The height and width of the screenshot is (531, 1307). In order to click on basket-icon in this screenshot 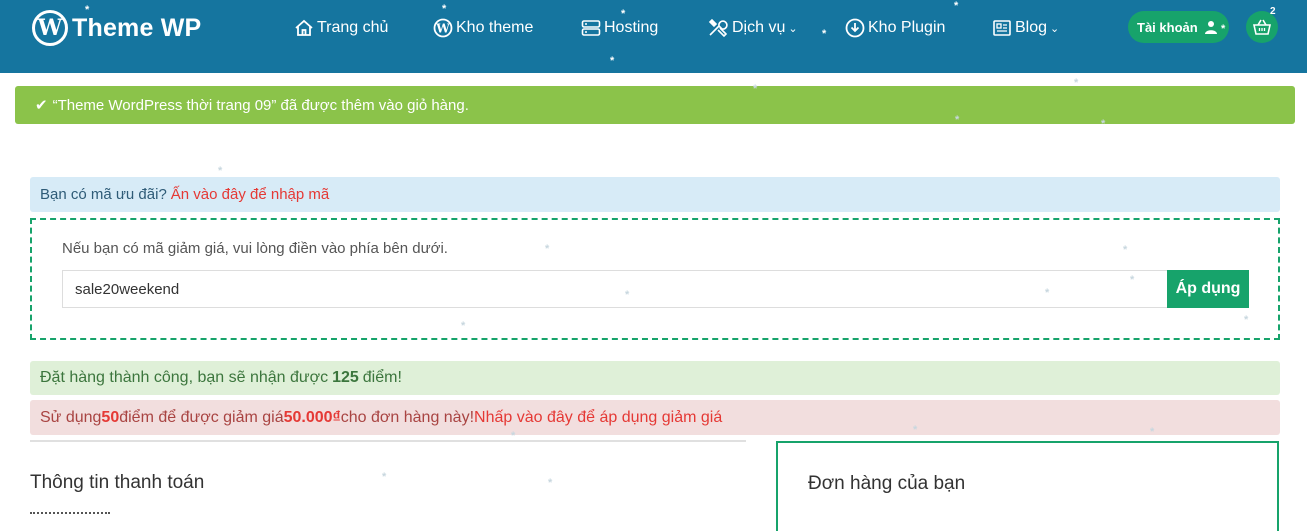, I will do `click(1262, 27)`.